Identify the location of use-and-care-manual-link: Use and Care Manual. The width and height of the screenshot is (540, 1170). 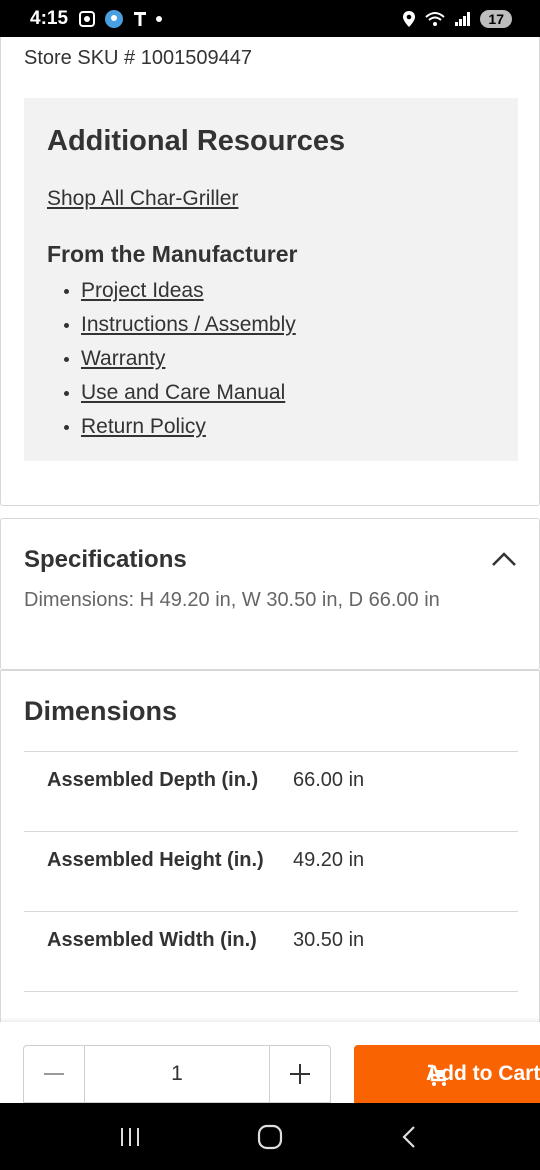
(183, 393).